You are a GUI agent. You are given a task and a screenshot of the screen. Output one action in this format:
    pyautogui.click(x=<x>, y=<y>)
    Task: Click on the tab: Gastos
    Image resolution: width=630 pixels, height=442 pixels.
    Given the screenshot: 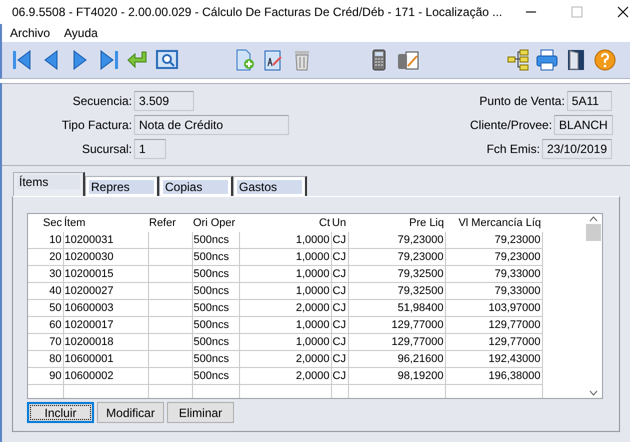 What is the action you would take?
    pyautogui.click(x=270, y=186)
    